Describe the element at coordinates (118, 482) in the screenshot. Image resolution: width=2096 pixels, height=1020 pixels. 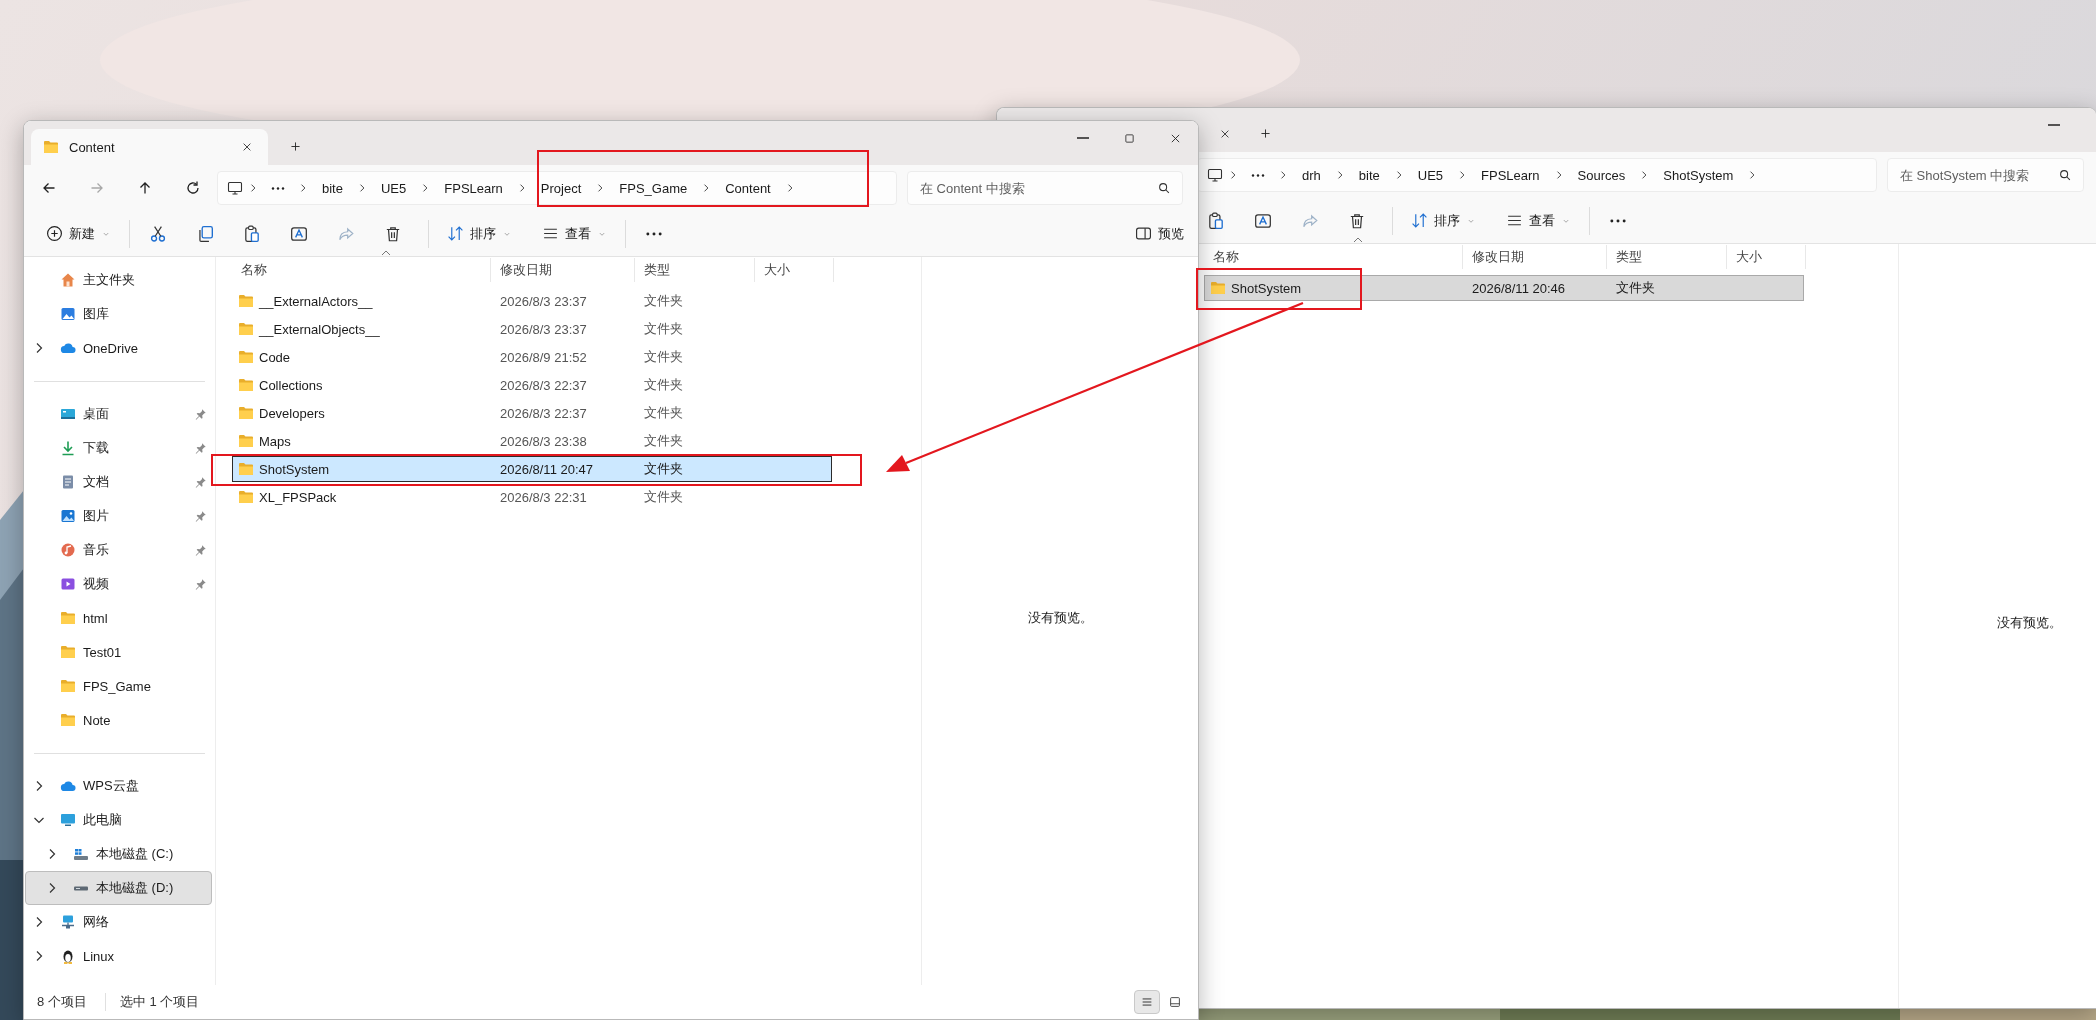
I see `sidebar-item: 文档` at that location.